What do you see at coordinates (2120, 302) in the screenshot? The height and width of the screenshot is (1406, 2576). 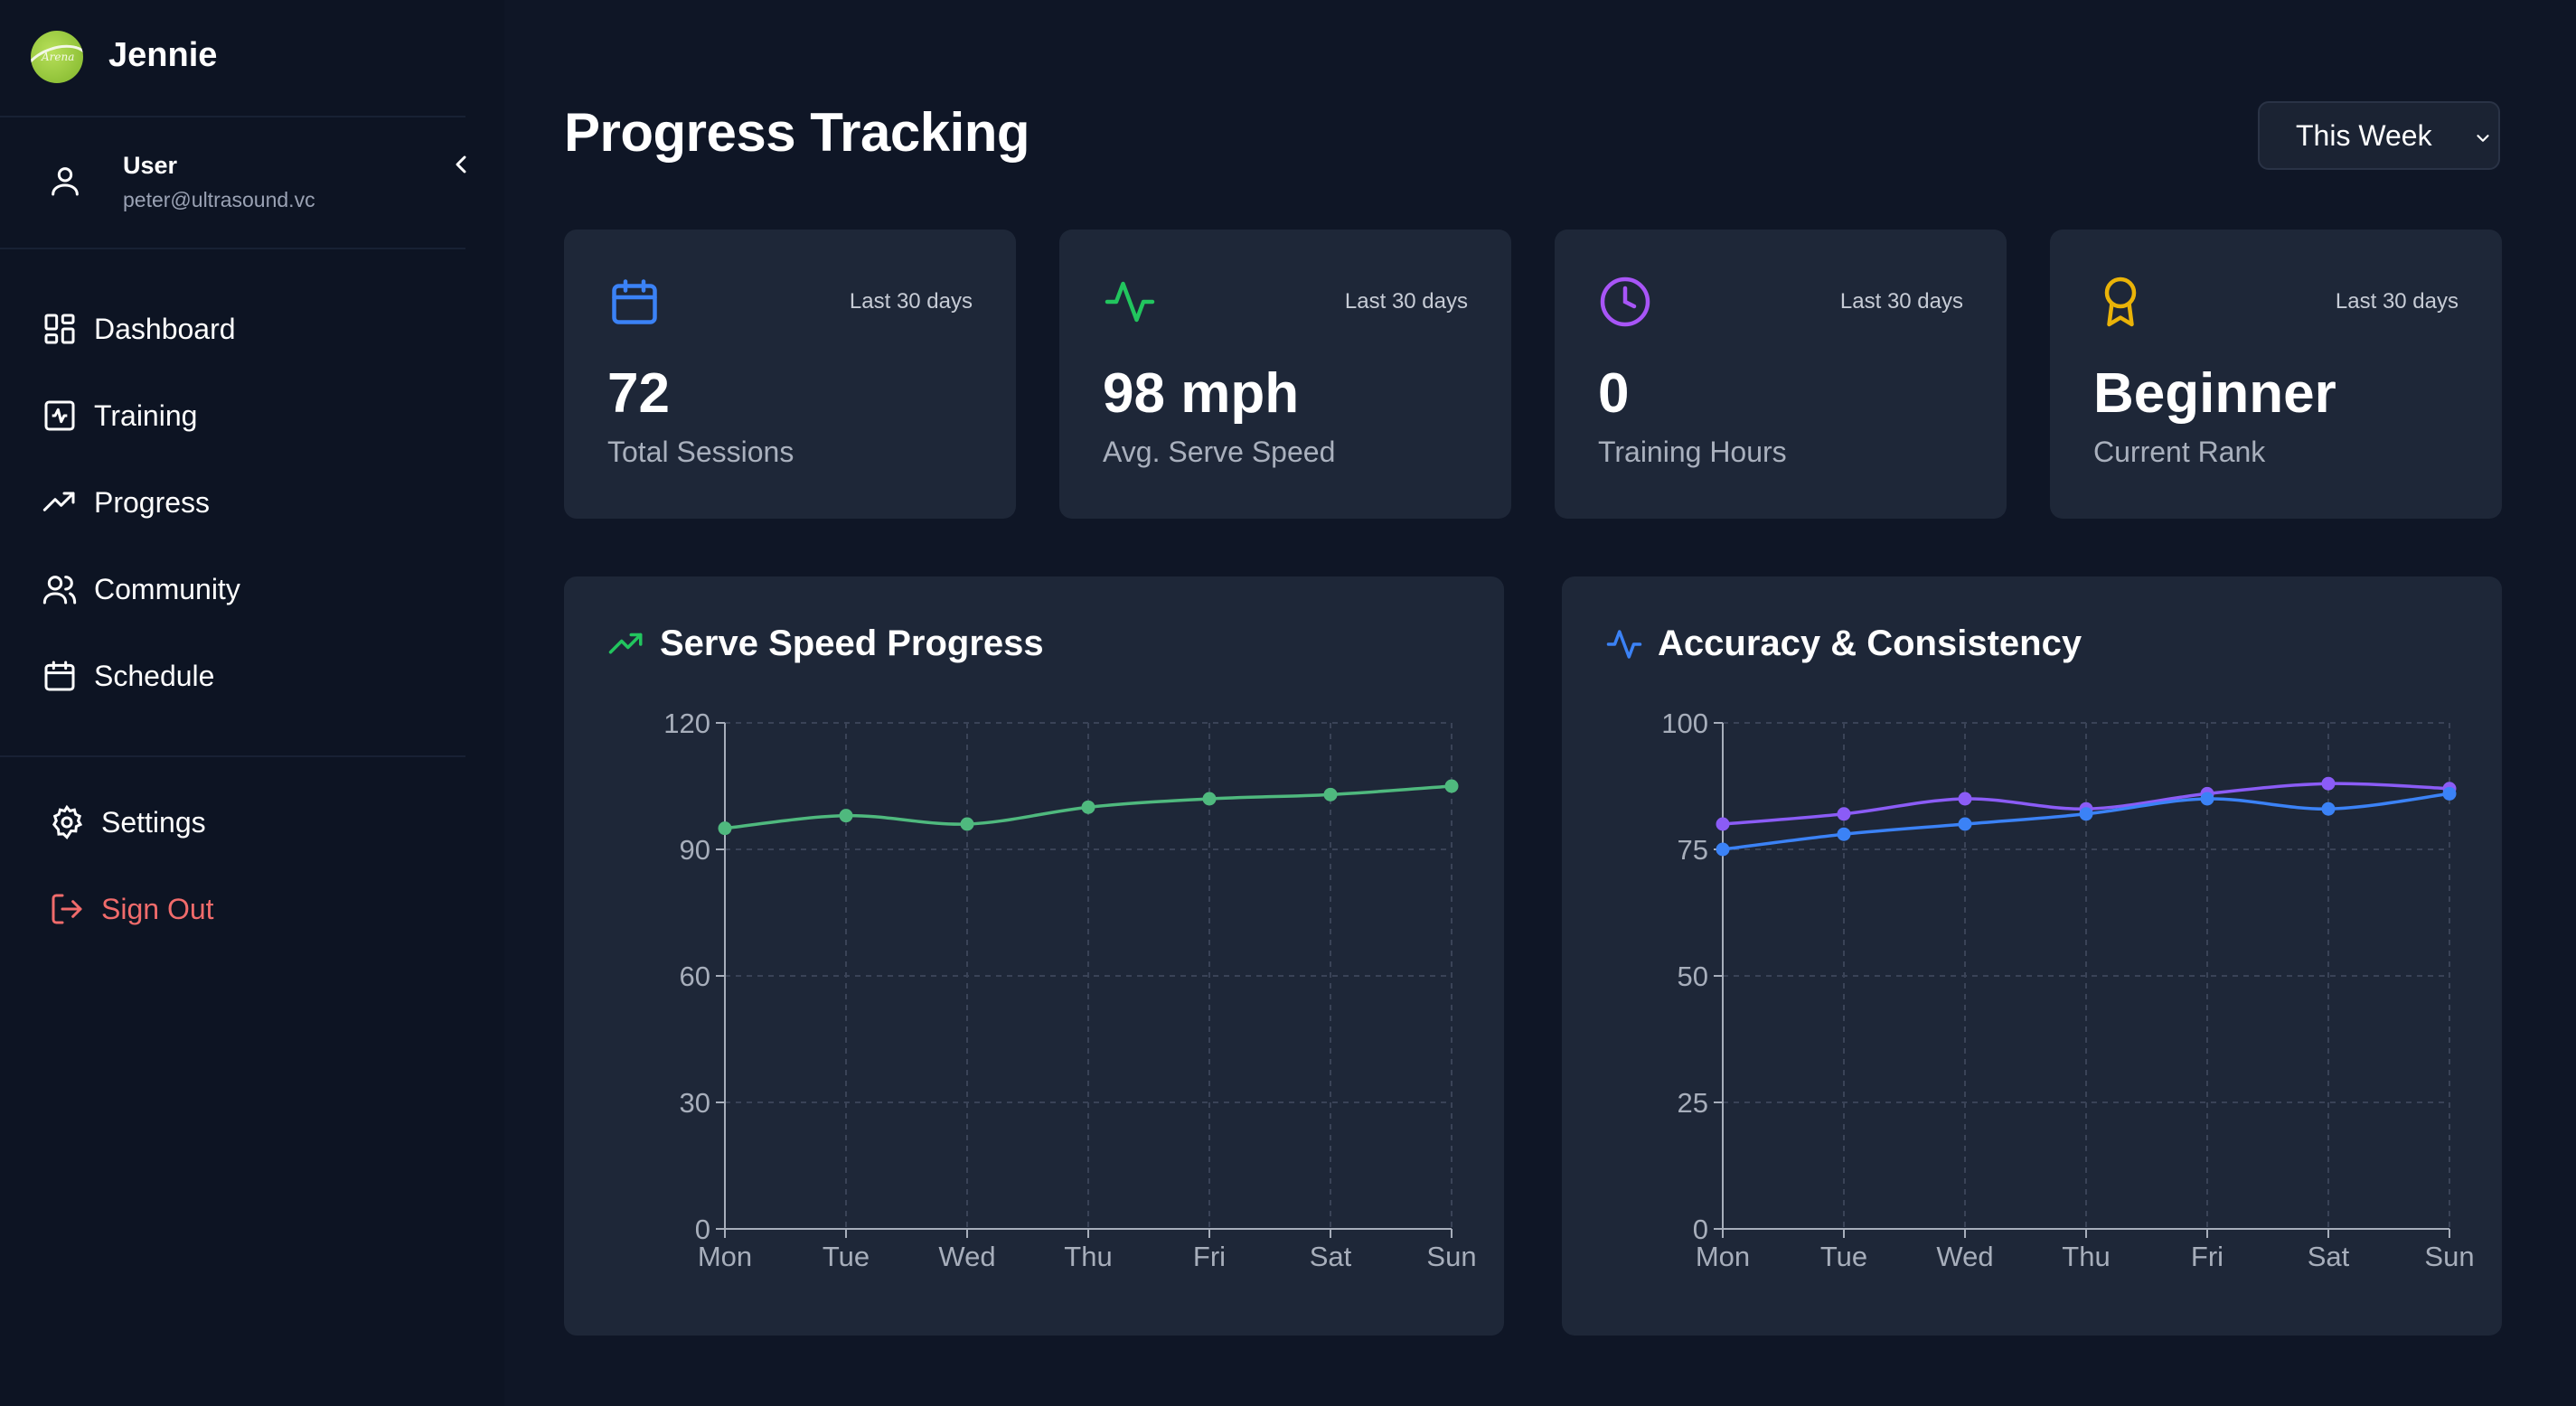 I see `award-icon` at bounding box center [2120, 302].